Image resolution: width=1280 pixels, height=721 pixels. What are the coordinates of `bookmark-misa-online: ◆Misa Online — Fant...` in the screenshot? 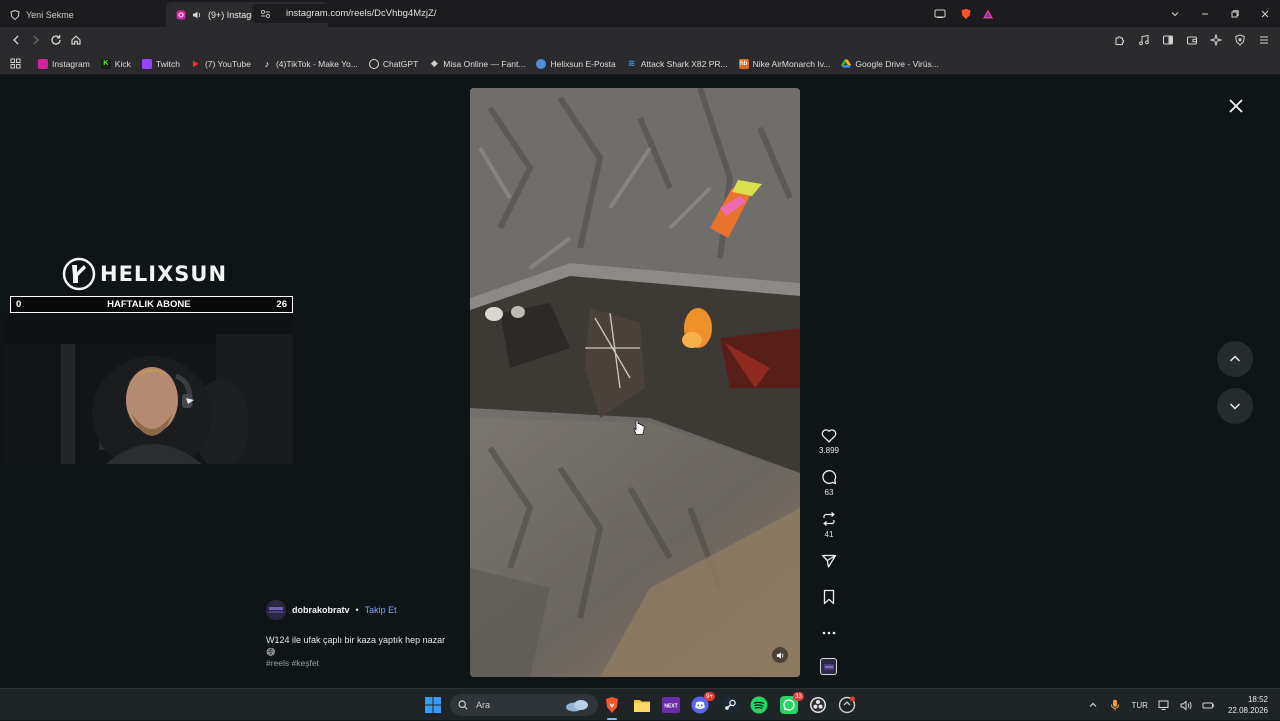 It's located at (477, 64).